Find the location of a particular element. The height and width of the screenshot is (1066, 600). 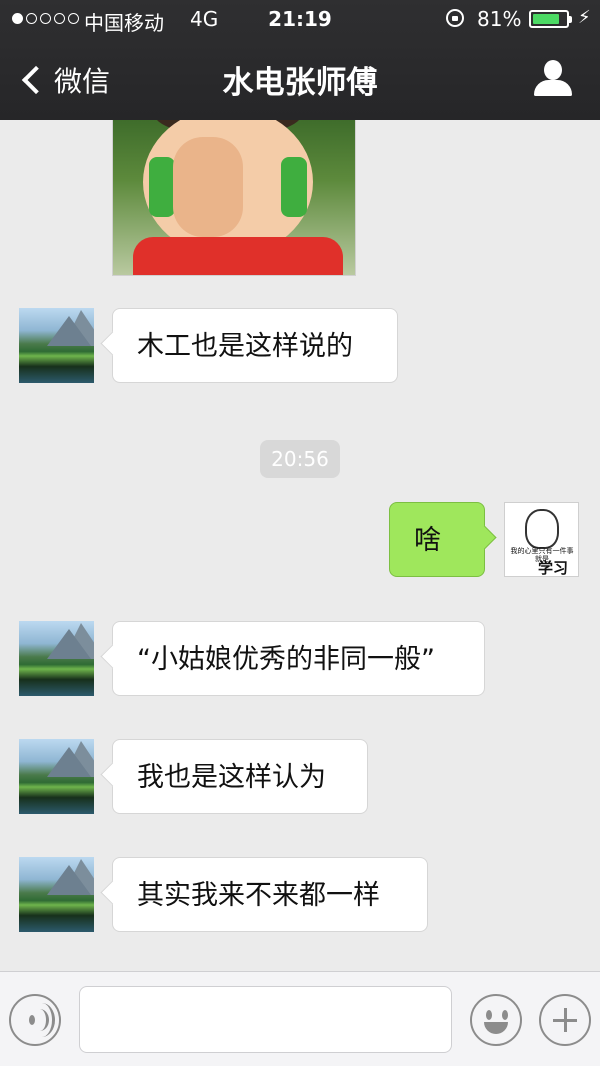

status-bar: 中国移动 4G 21:19 81% ⚡ is located at coordinates (300, 19).